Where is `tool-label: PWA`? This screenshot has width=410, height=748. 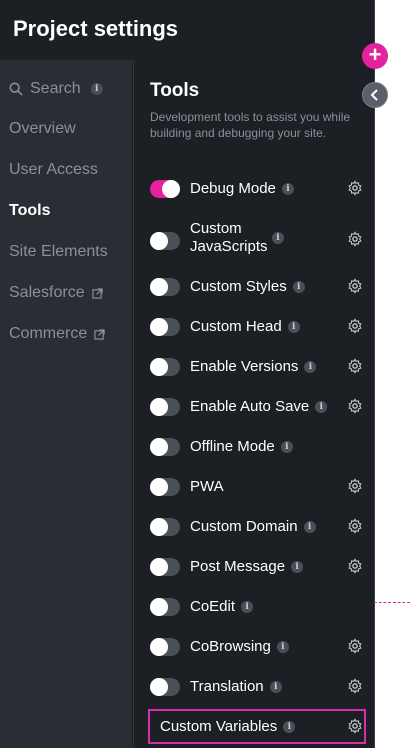 tool-label: PWA is located at coordinates (207, 486).